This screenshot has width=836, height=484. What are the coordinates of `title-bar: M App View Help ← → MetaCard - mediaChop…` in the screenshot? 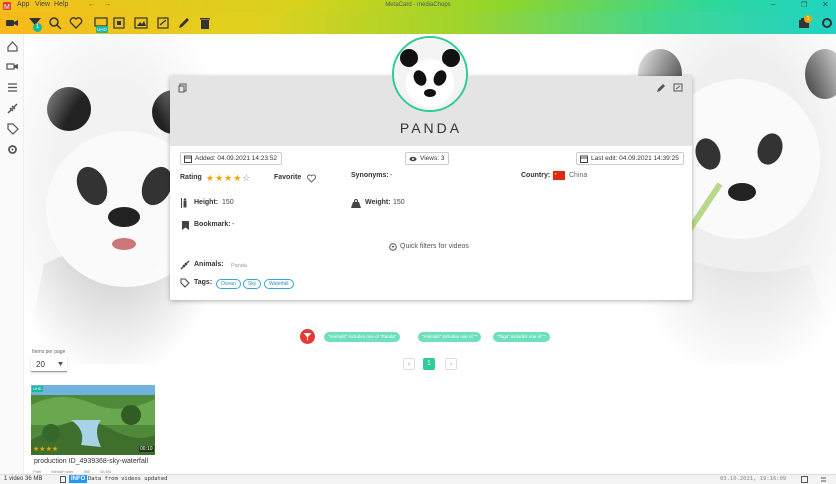 It's located at (418, 6).